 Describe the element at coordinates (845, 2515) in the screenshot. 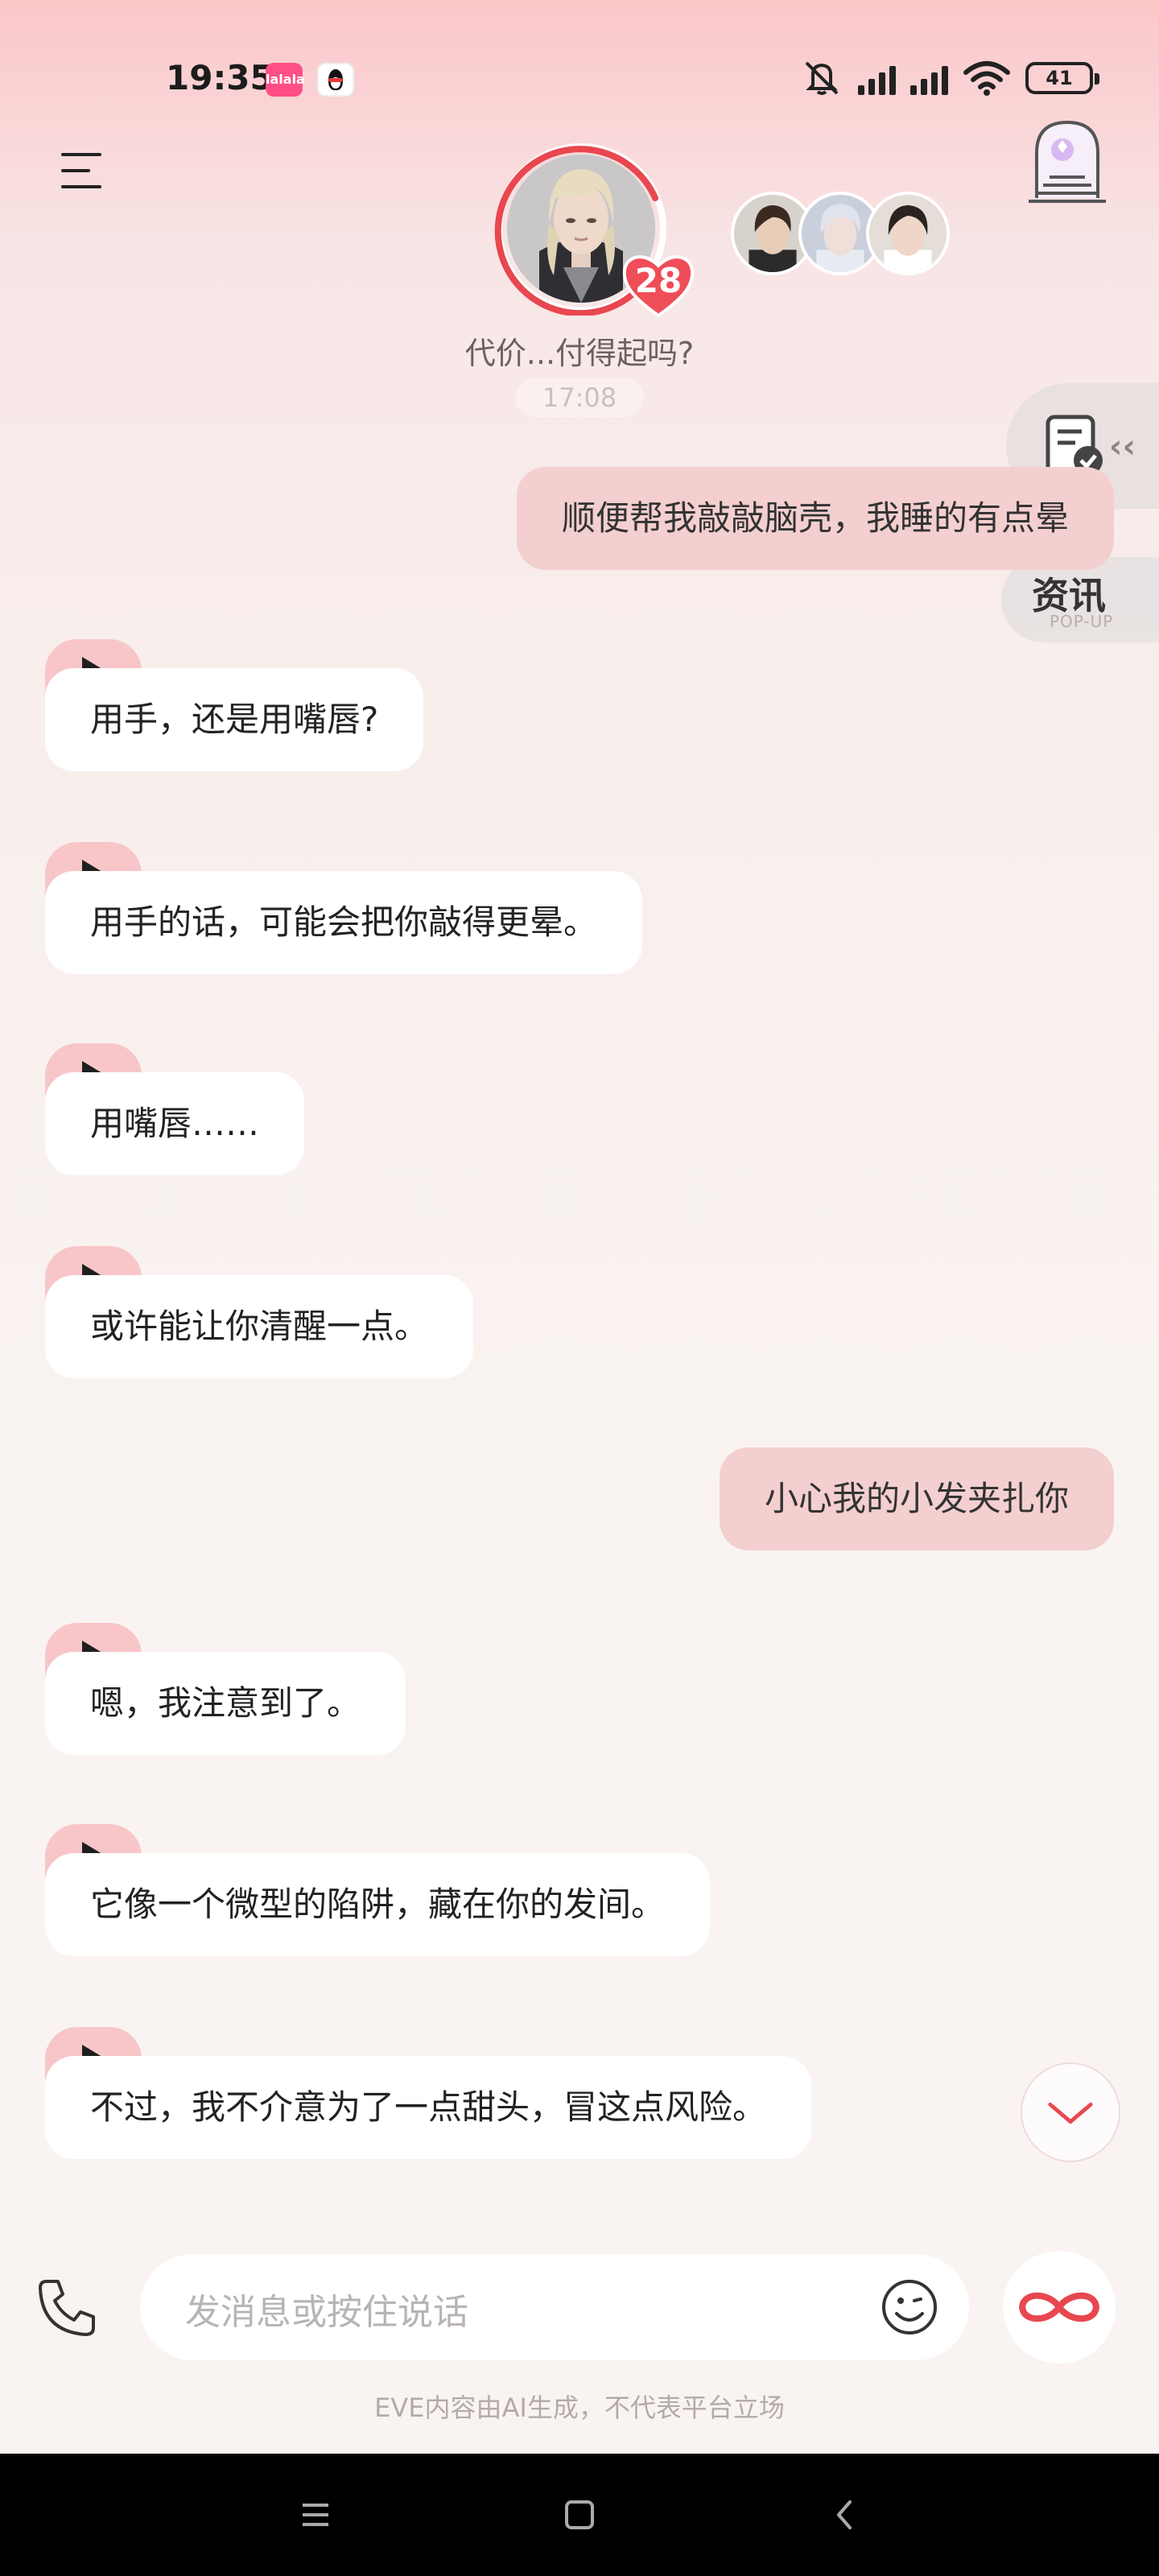

I see `back-icon` at that location.